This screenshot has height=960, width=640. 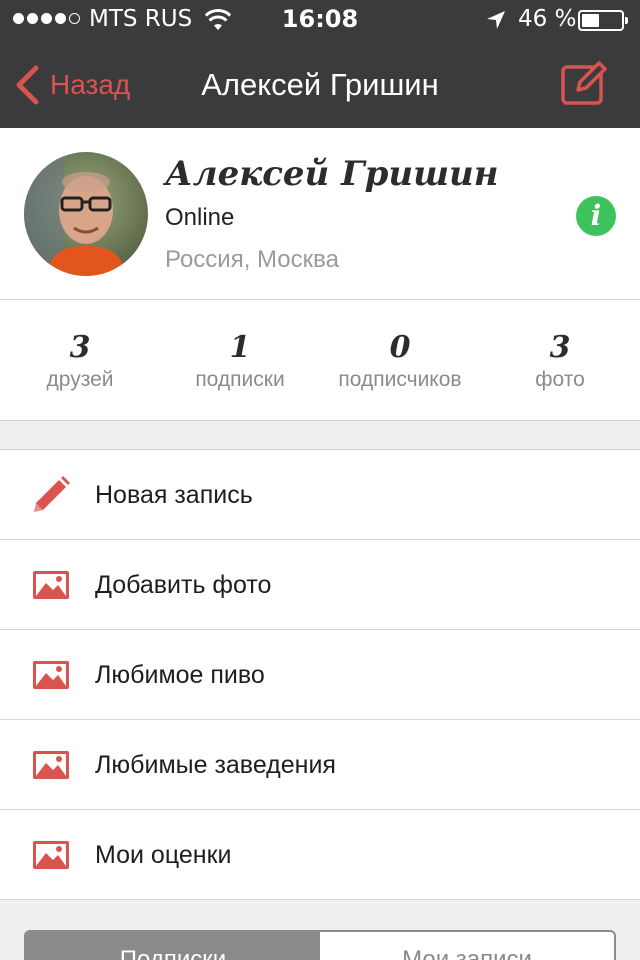 I want to click on stat-friends: 3 друзей, so click(x=80, y=360).